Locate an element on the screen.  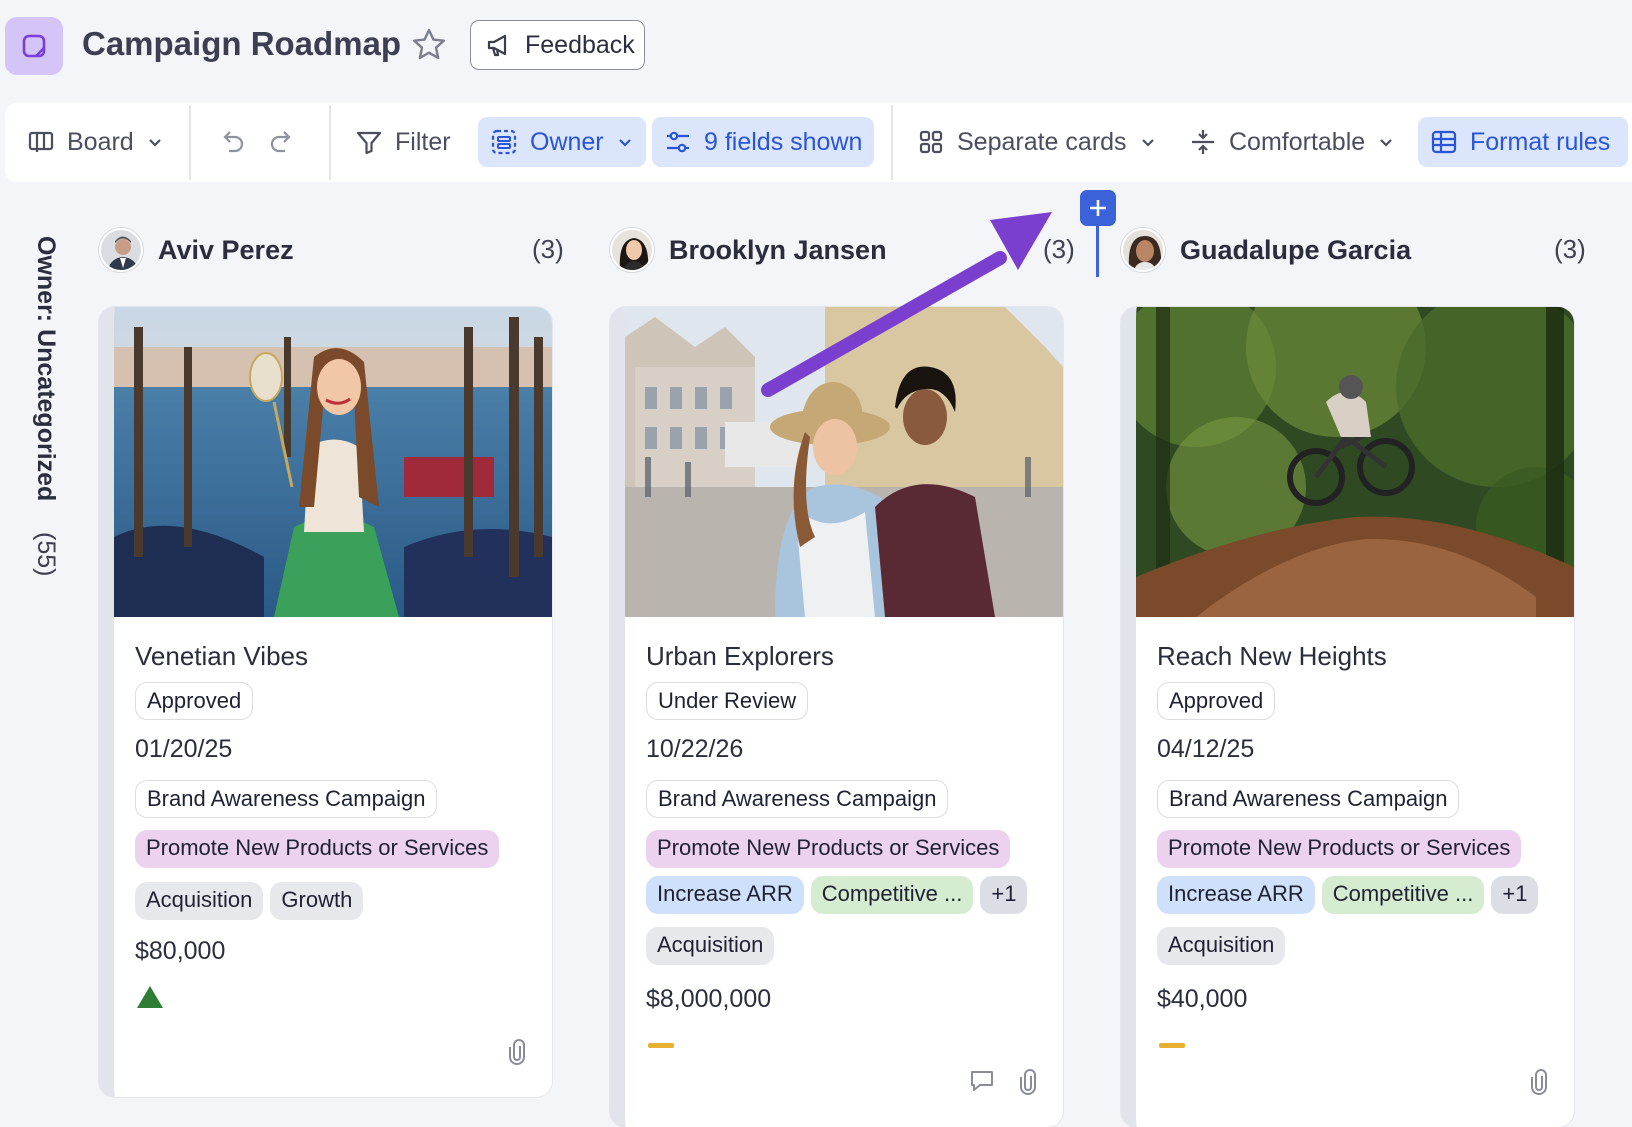
status-badge: Approved is located at coordinates (1216, 700).